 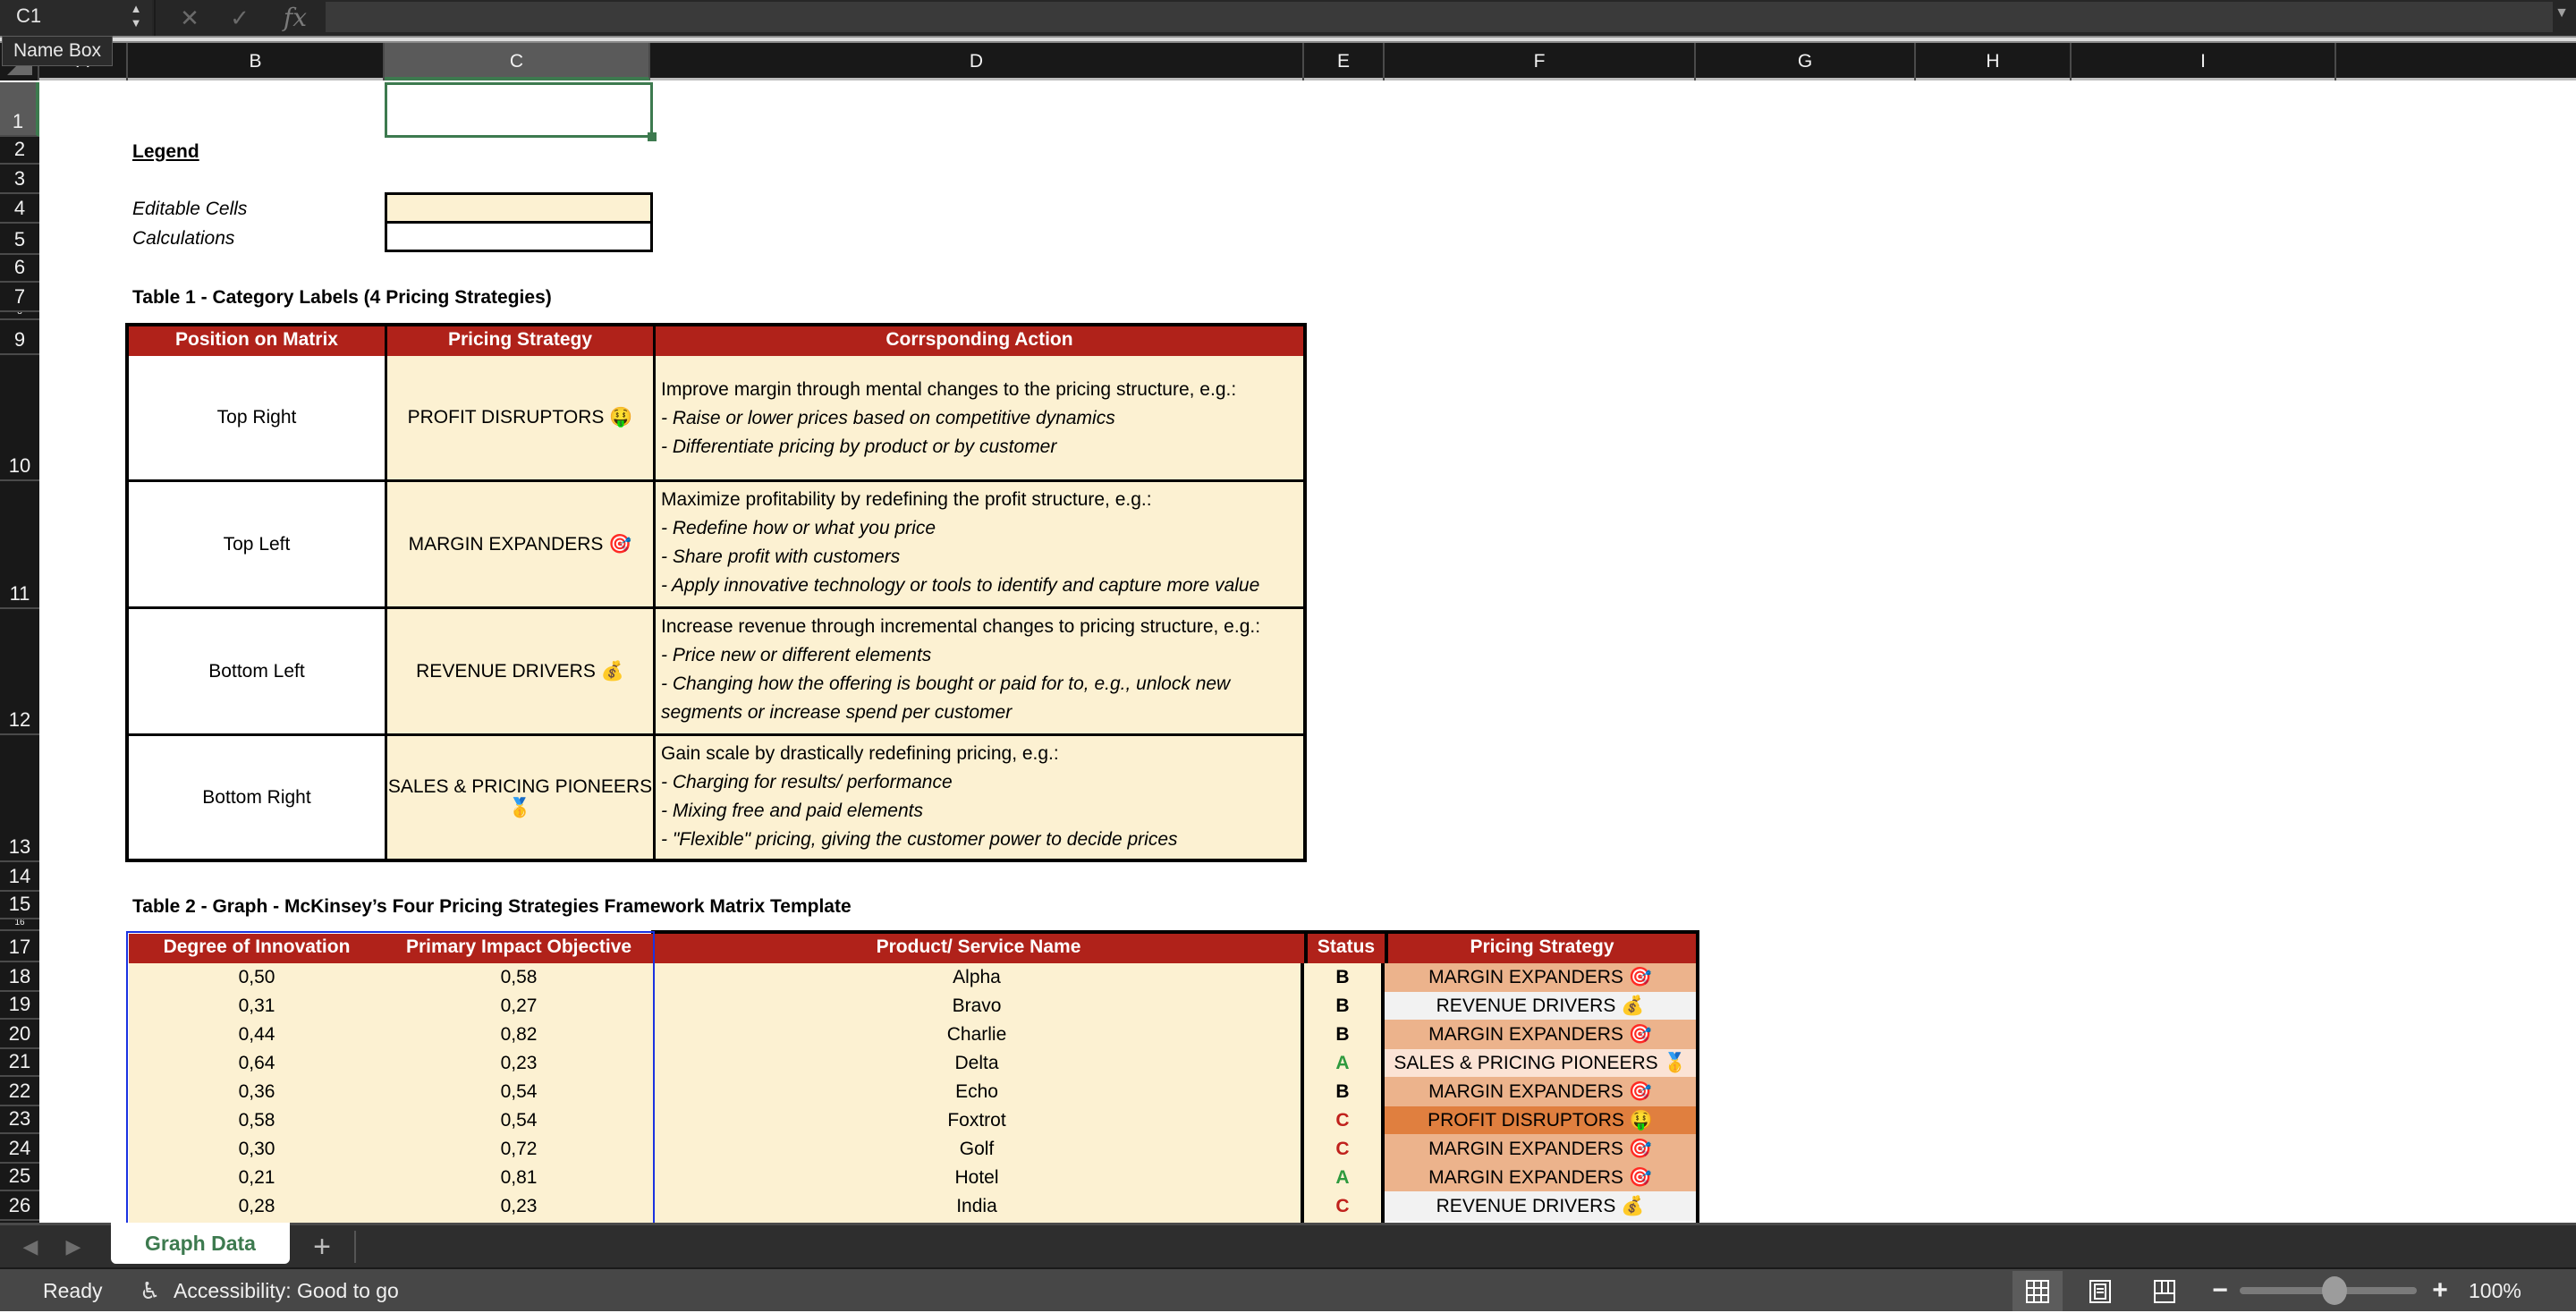 I want to click on row-header-9: 9, so click(x=19, y=337).